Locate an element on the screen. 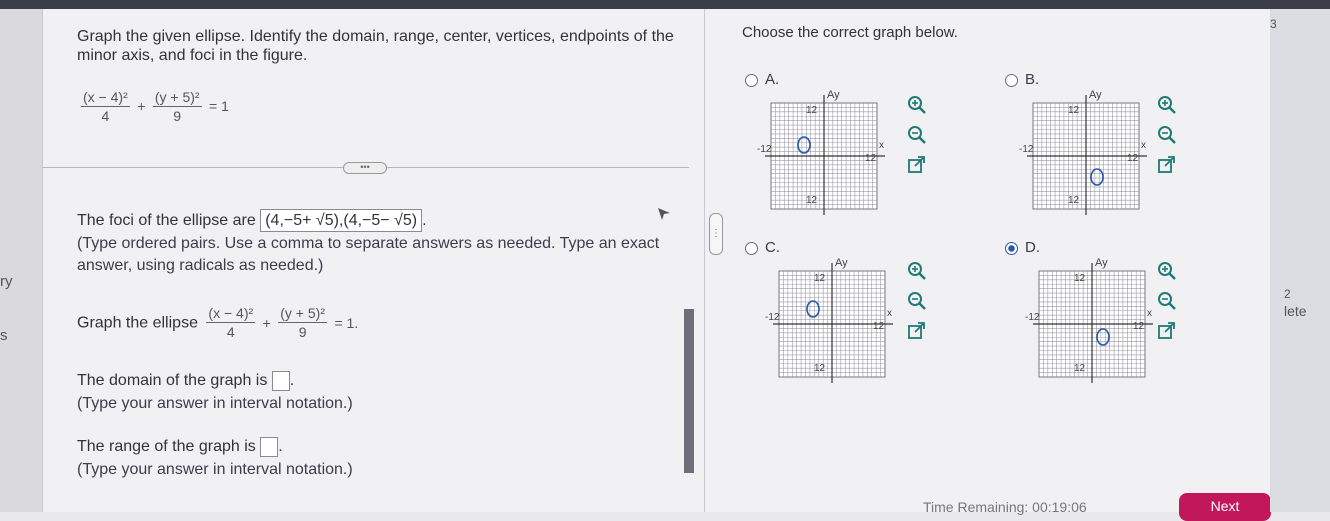 This screenshot has height=521, width=1330. domain-input is located at coordinates (280, 381).